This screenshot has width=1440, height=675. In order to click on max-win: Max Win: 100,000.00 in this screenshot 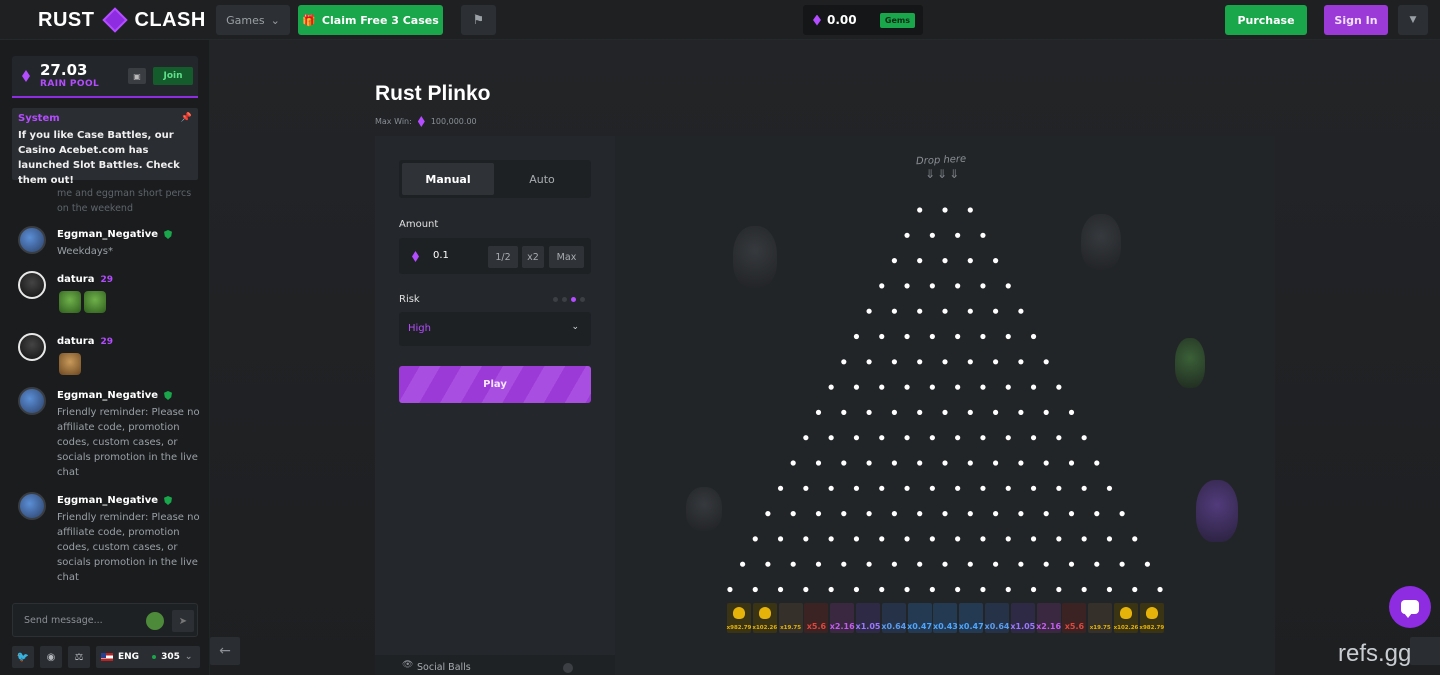, I will do `click(426, 121)`.